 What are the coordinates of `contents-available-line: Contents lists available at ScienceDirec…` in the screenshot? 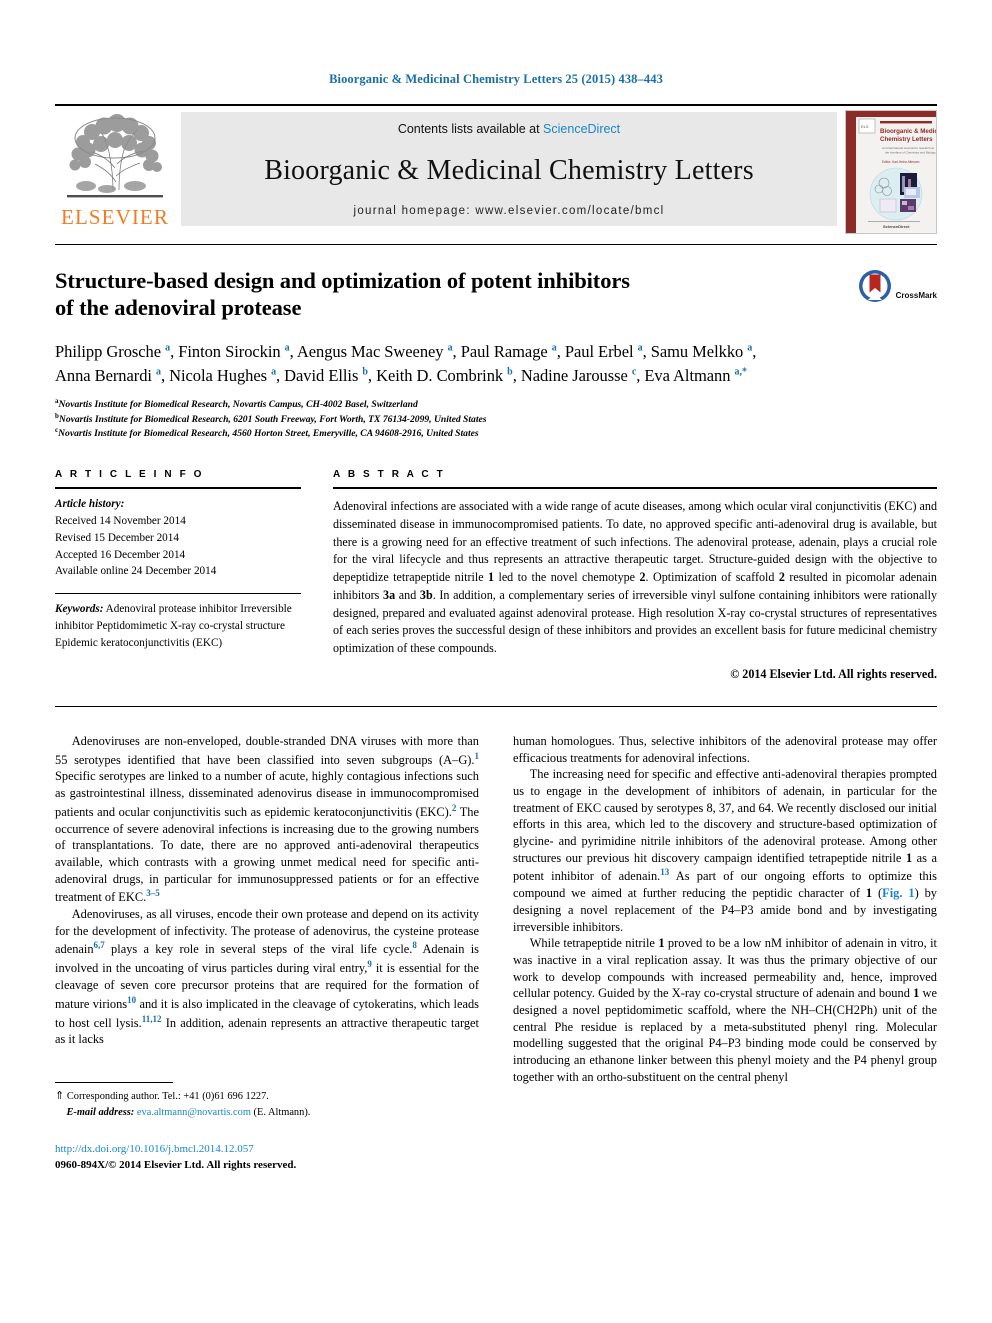 It's located at (509, 129).